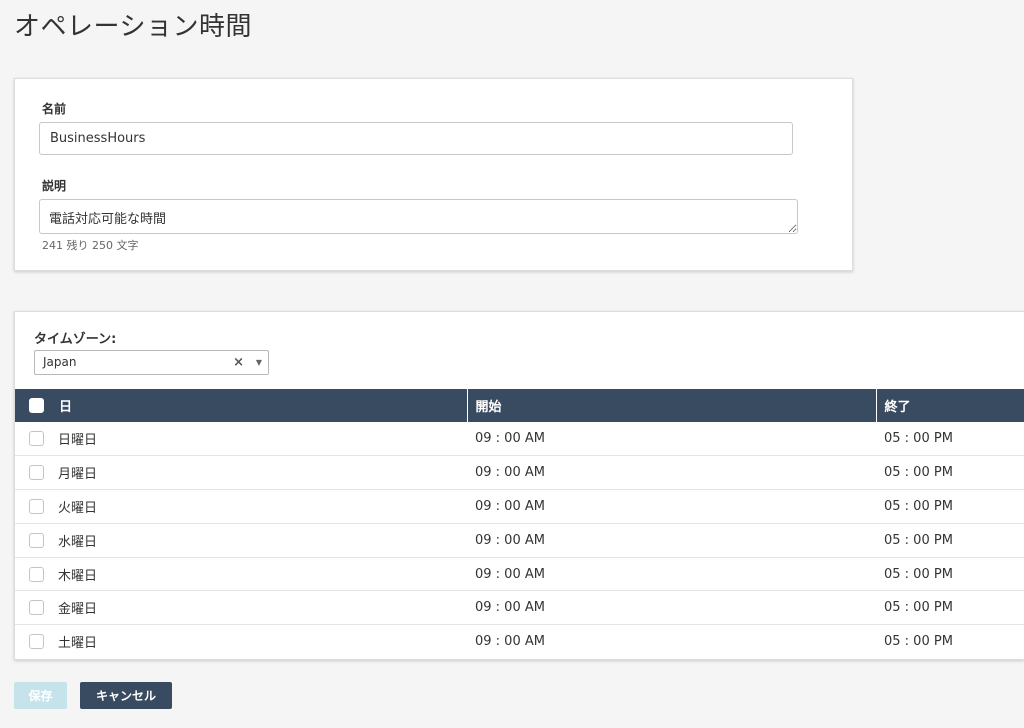 The image size is (1024, 728). I want to click on timezone-label: タイムゾーン:, so click(75, 339).